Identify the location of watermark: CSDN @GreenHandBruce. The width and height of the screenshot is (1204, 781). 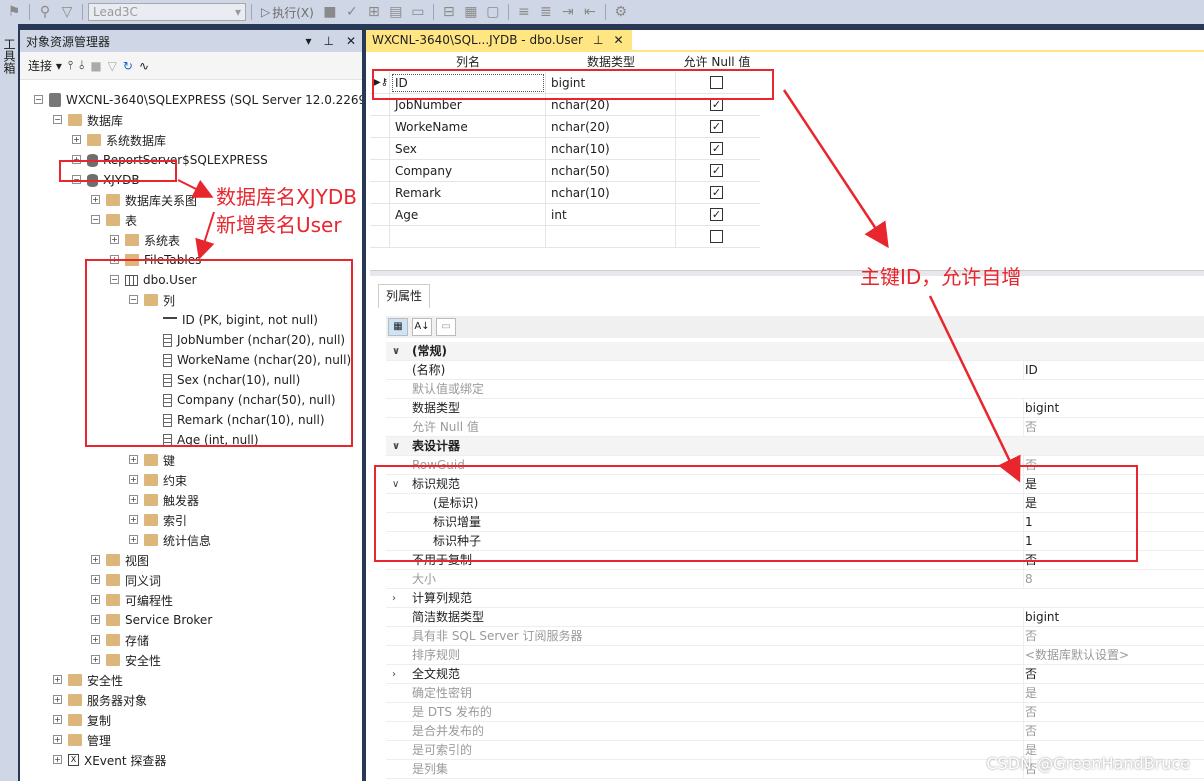
(1088, 763).